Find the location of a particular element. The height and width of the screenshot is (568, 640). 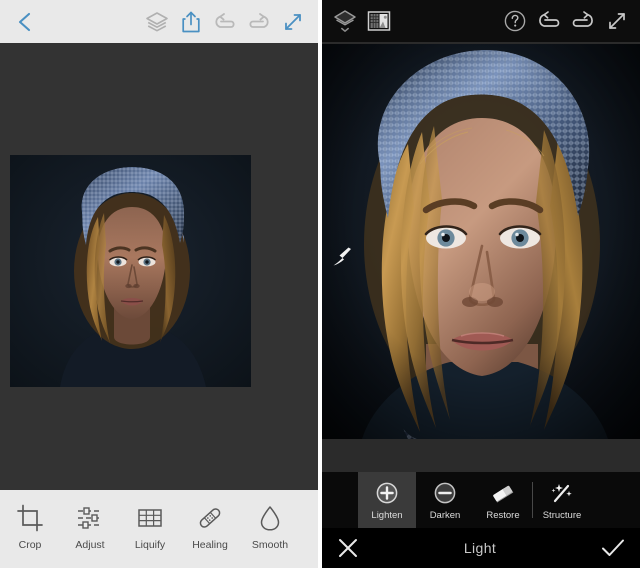

tool-label: Smooth is located at coordinates (270, 545).